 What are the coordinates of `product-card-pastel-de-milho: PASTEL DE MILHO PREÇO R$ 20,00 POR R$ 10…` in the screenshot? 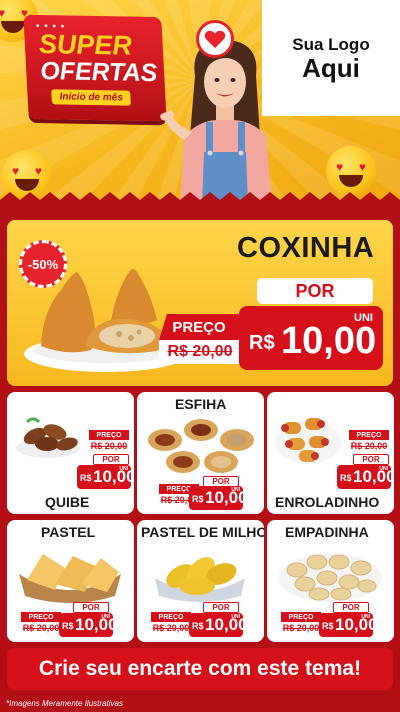 It's located at (200, 581).